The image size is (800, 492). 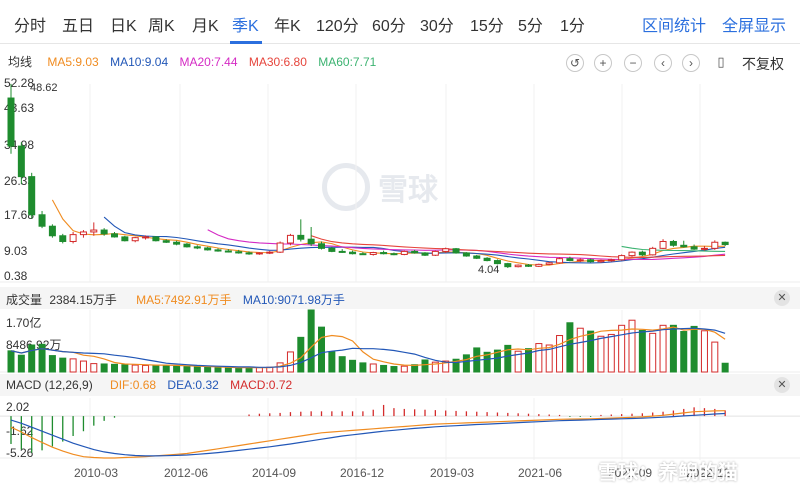 What do you see at coordinates (368, 434) in the screenshot?
I see `macd-dea-line` at bounding box center [368, 434].